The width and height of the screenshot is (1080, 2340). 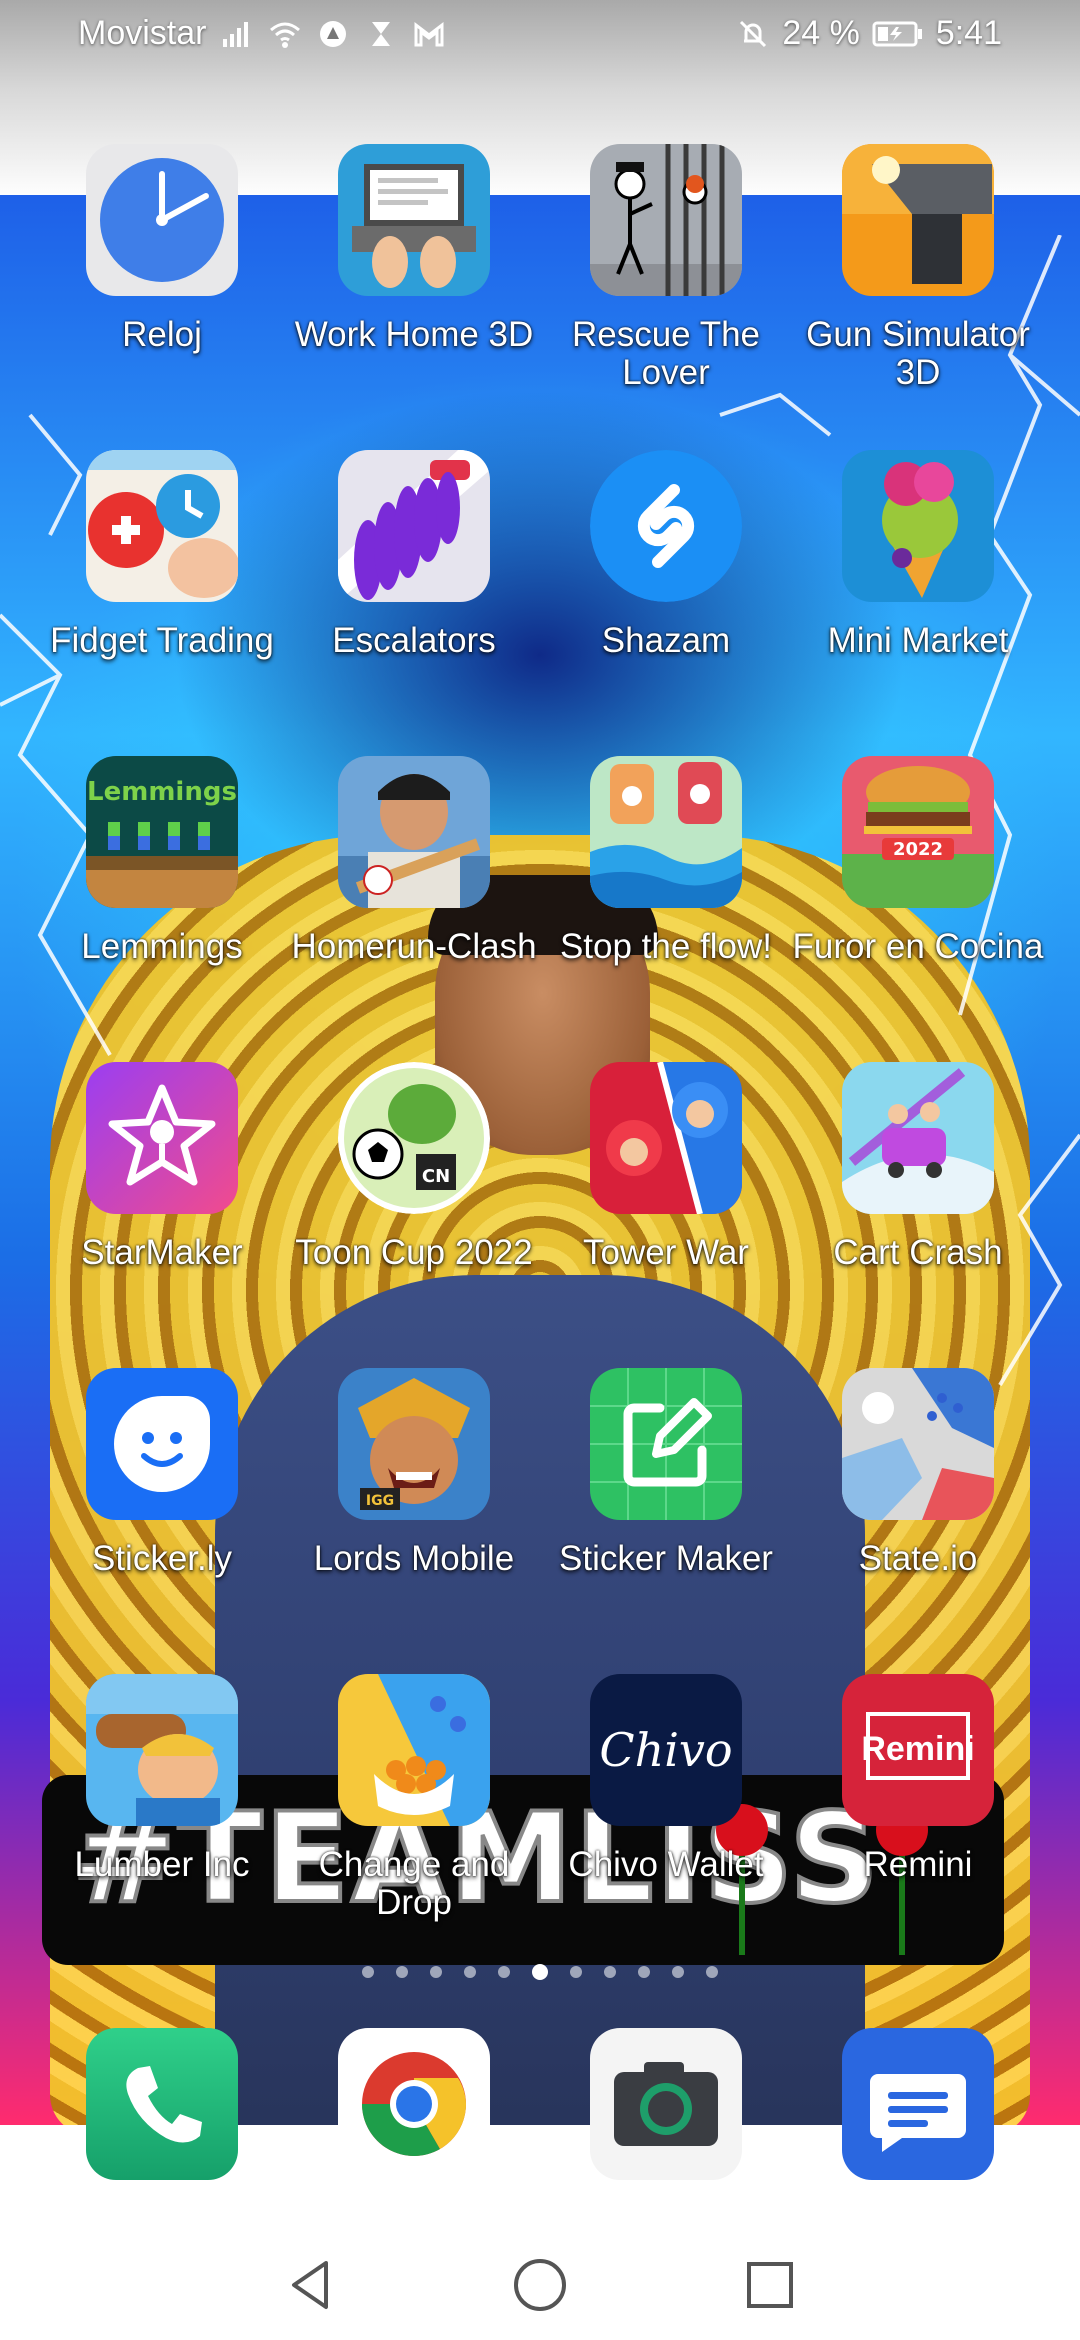 I want to click on lumberjack-icon, so click(x=162, y=1750).